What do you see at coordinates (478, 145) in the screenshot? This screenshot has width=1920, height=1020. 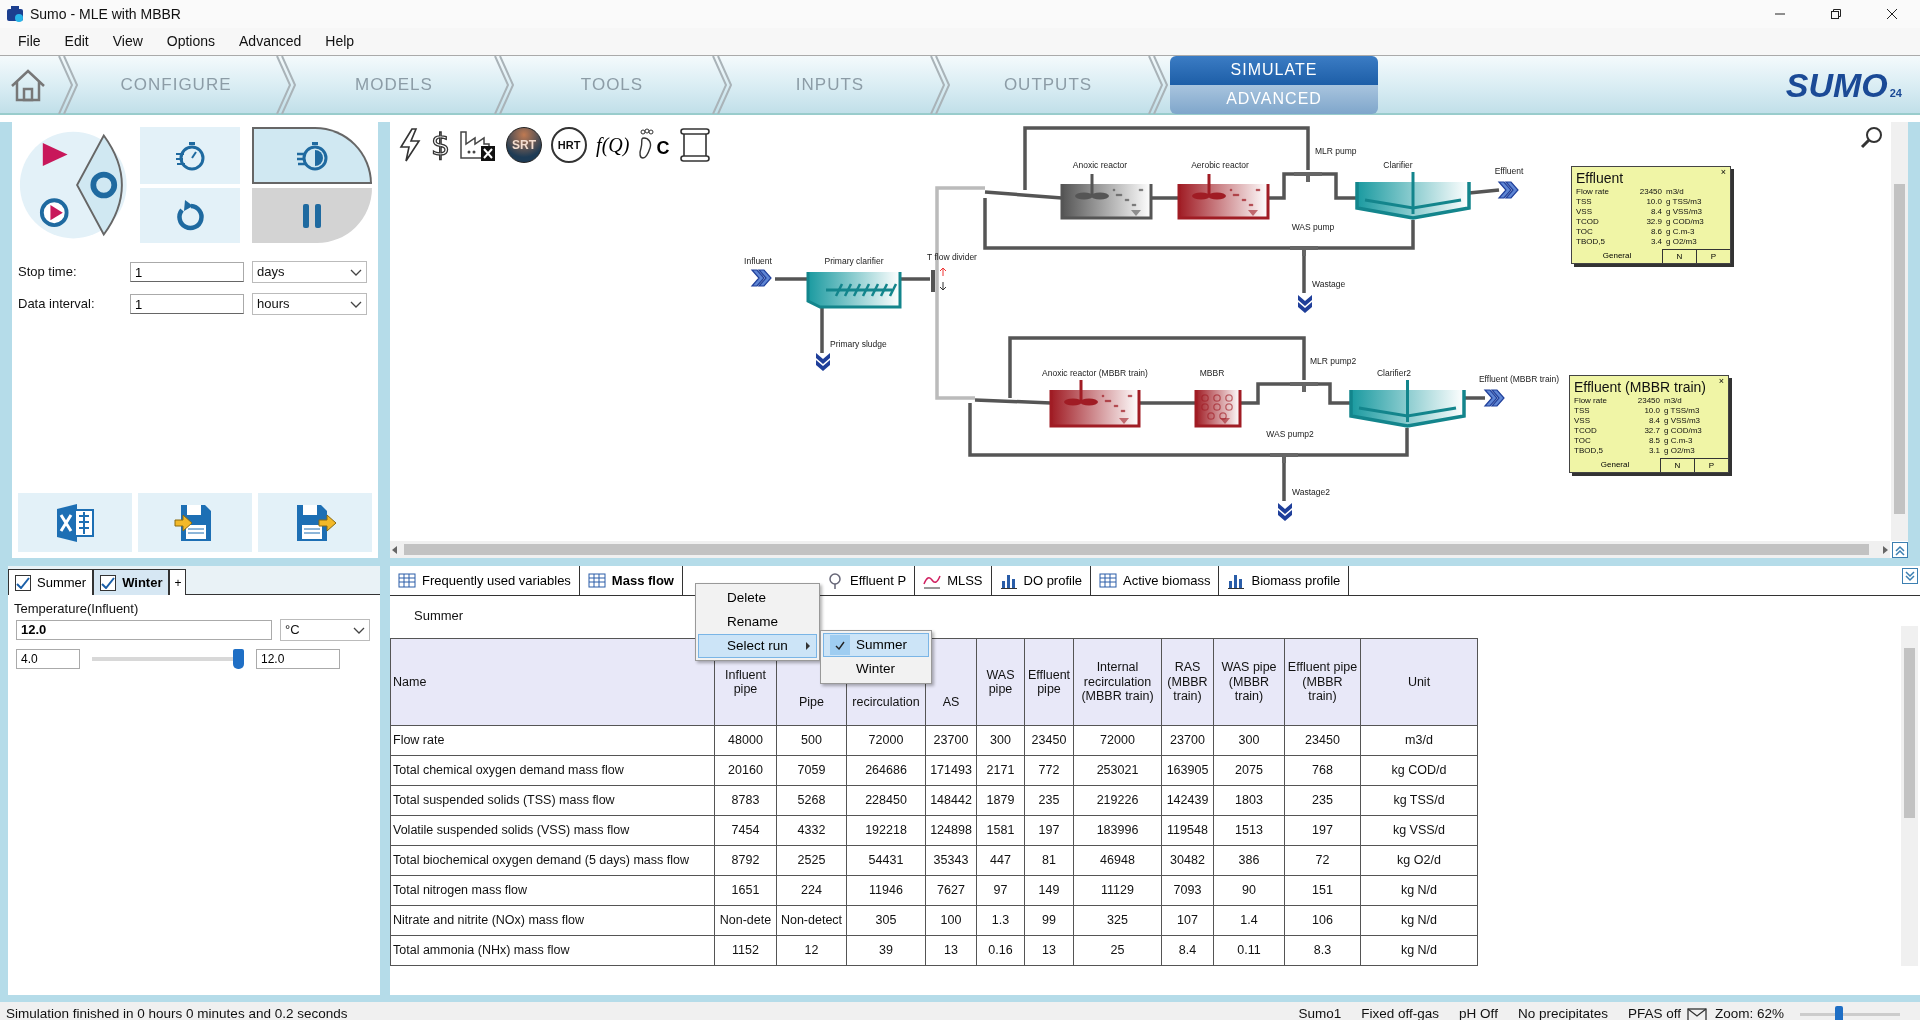 I see `factory-icon` at bounding box center [478, 145].